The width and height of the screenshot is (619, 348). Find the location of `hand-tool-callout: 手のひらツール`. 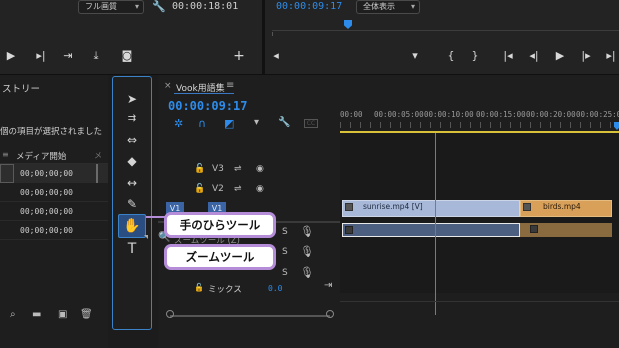

hand-tool-callout: 手のひらツール is located at coordinates (220, 225).